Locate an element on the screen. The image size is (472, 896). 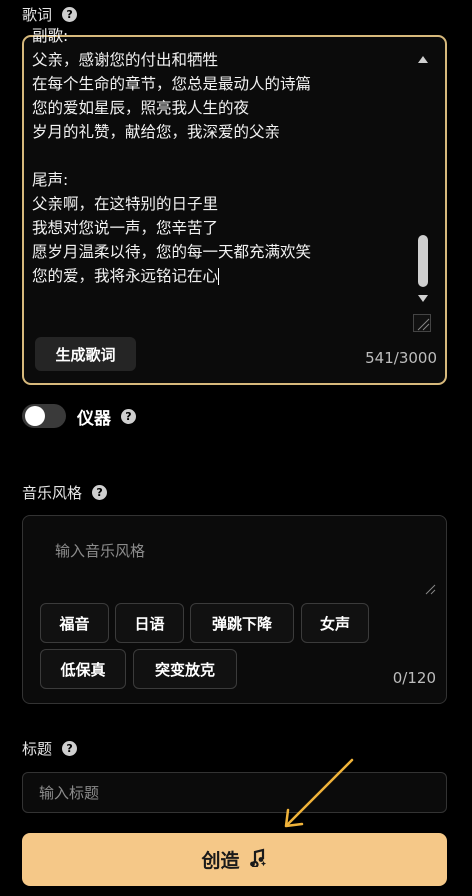
style-tag: 女声 is located at coordinates (335, 623).